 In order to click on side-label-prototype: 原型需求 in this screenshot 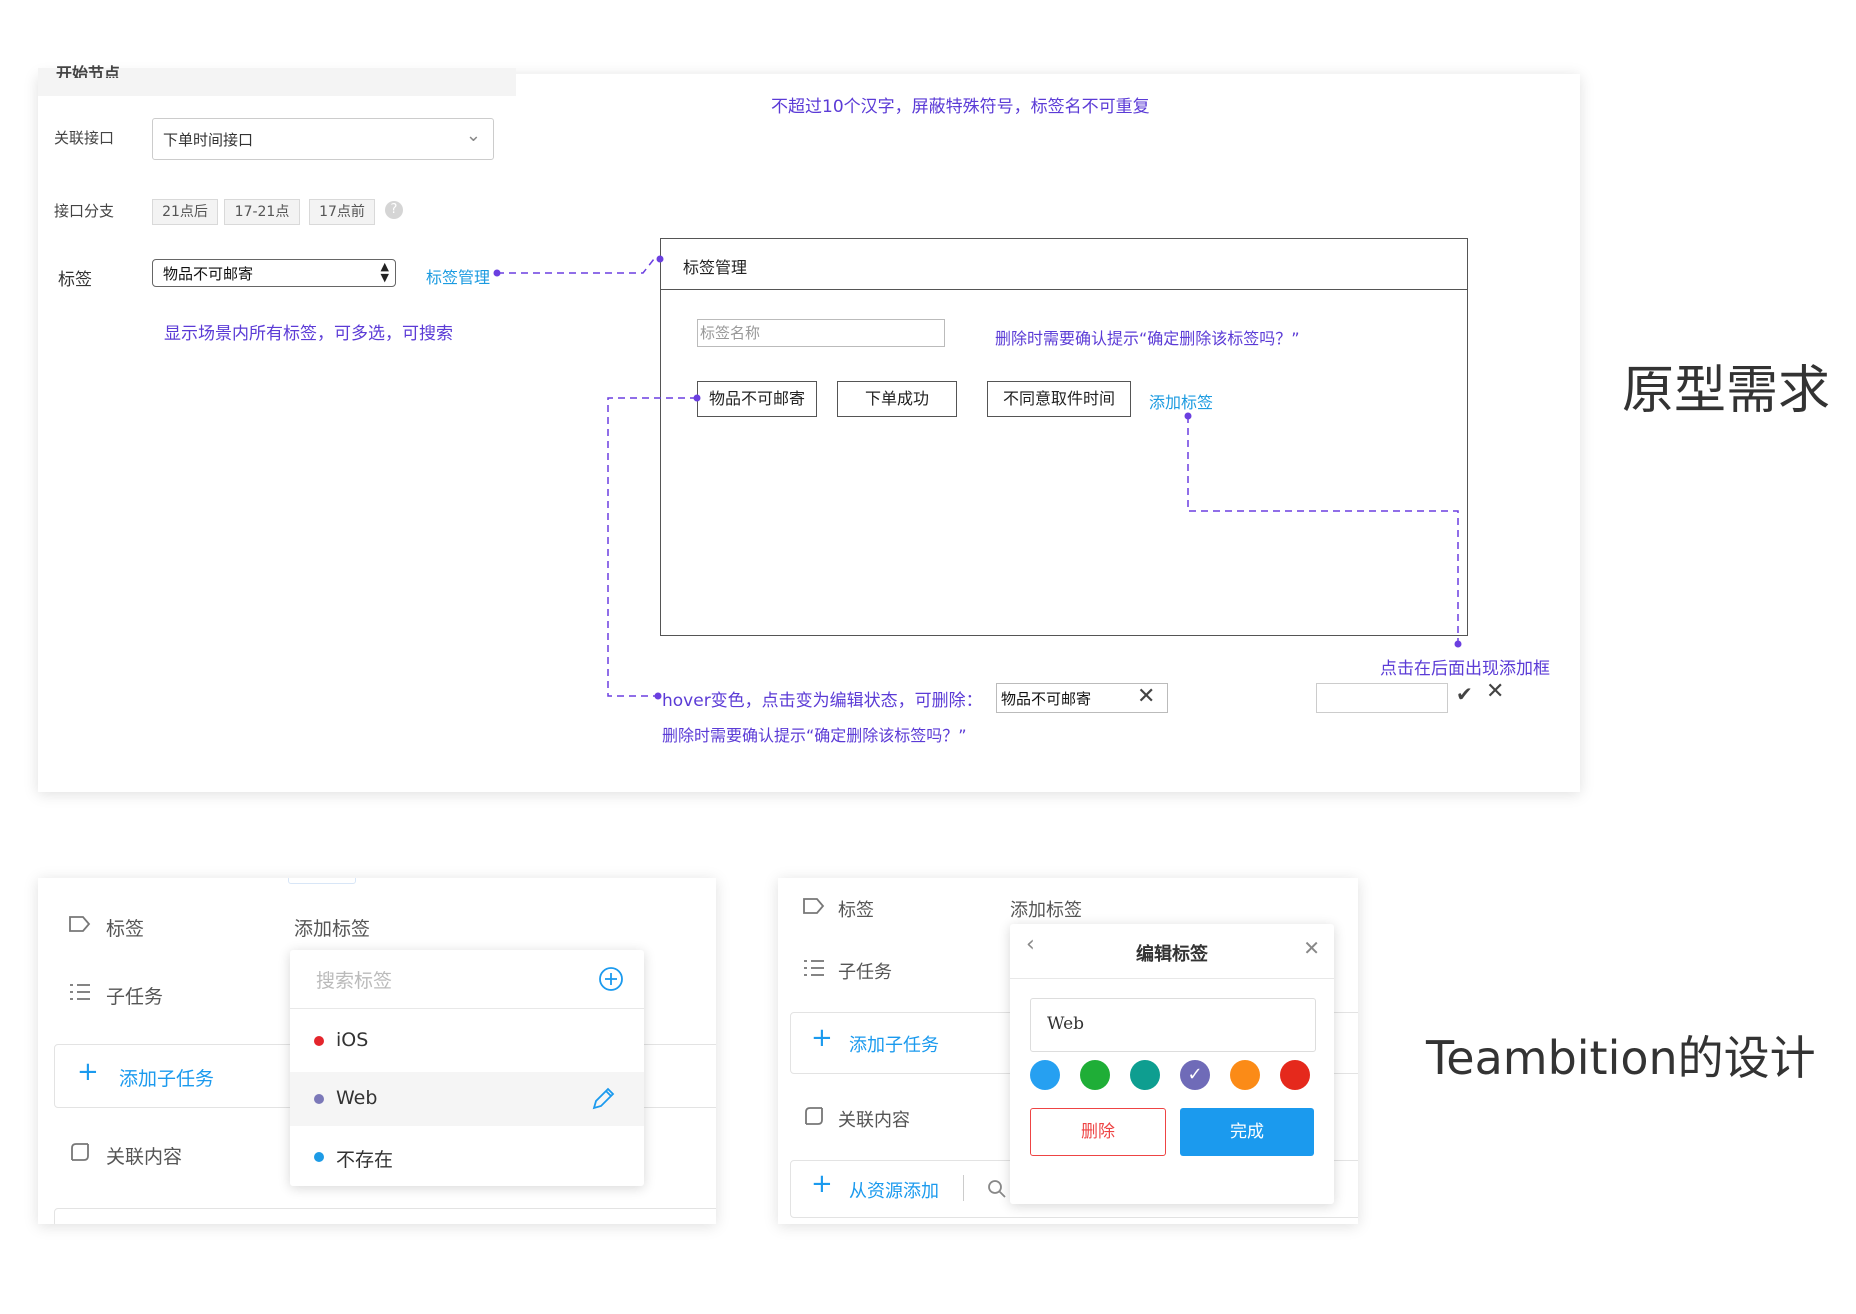, I will do `click(1726, 391)`.